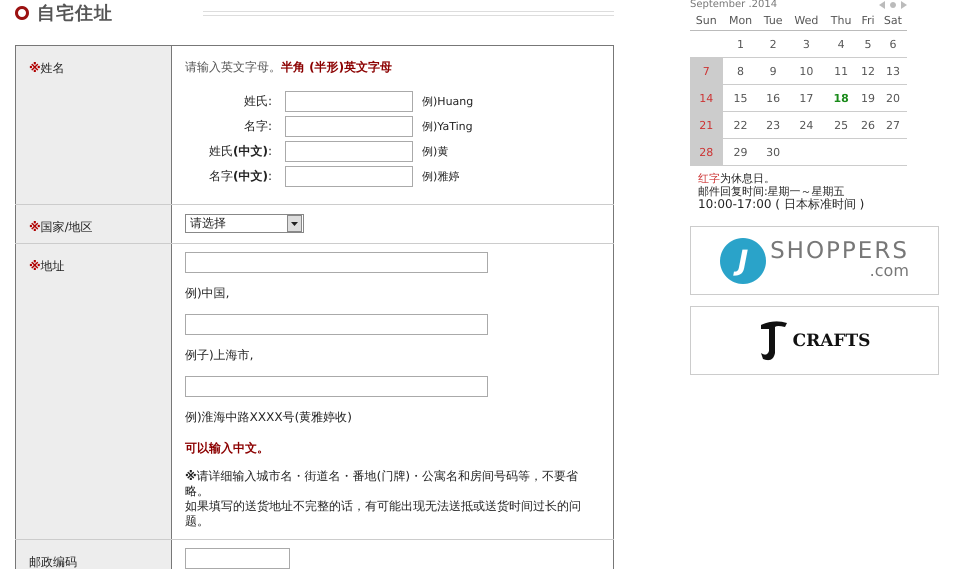 This screenshot has height=569, width=961. I want to click on weekday-label: Wed, so click(807, 20).